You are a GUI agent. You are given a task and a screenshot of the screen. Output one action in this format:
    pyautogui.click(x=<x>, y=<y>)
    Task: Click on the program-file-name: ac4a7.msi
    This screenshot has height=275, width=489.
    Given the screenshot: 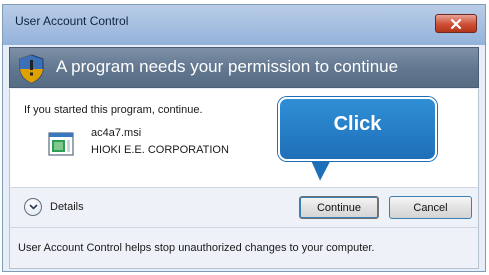 What is the action you would take?
    pyautogui.click(x=116, y=133)
    